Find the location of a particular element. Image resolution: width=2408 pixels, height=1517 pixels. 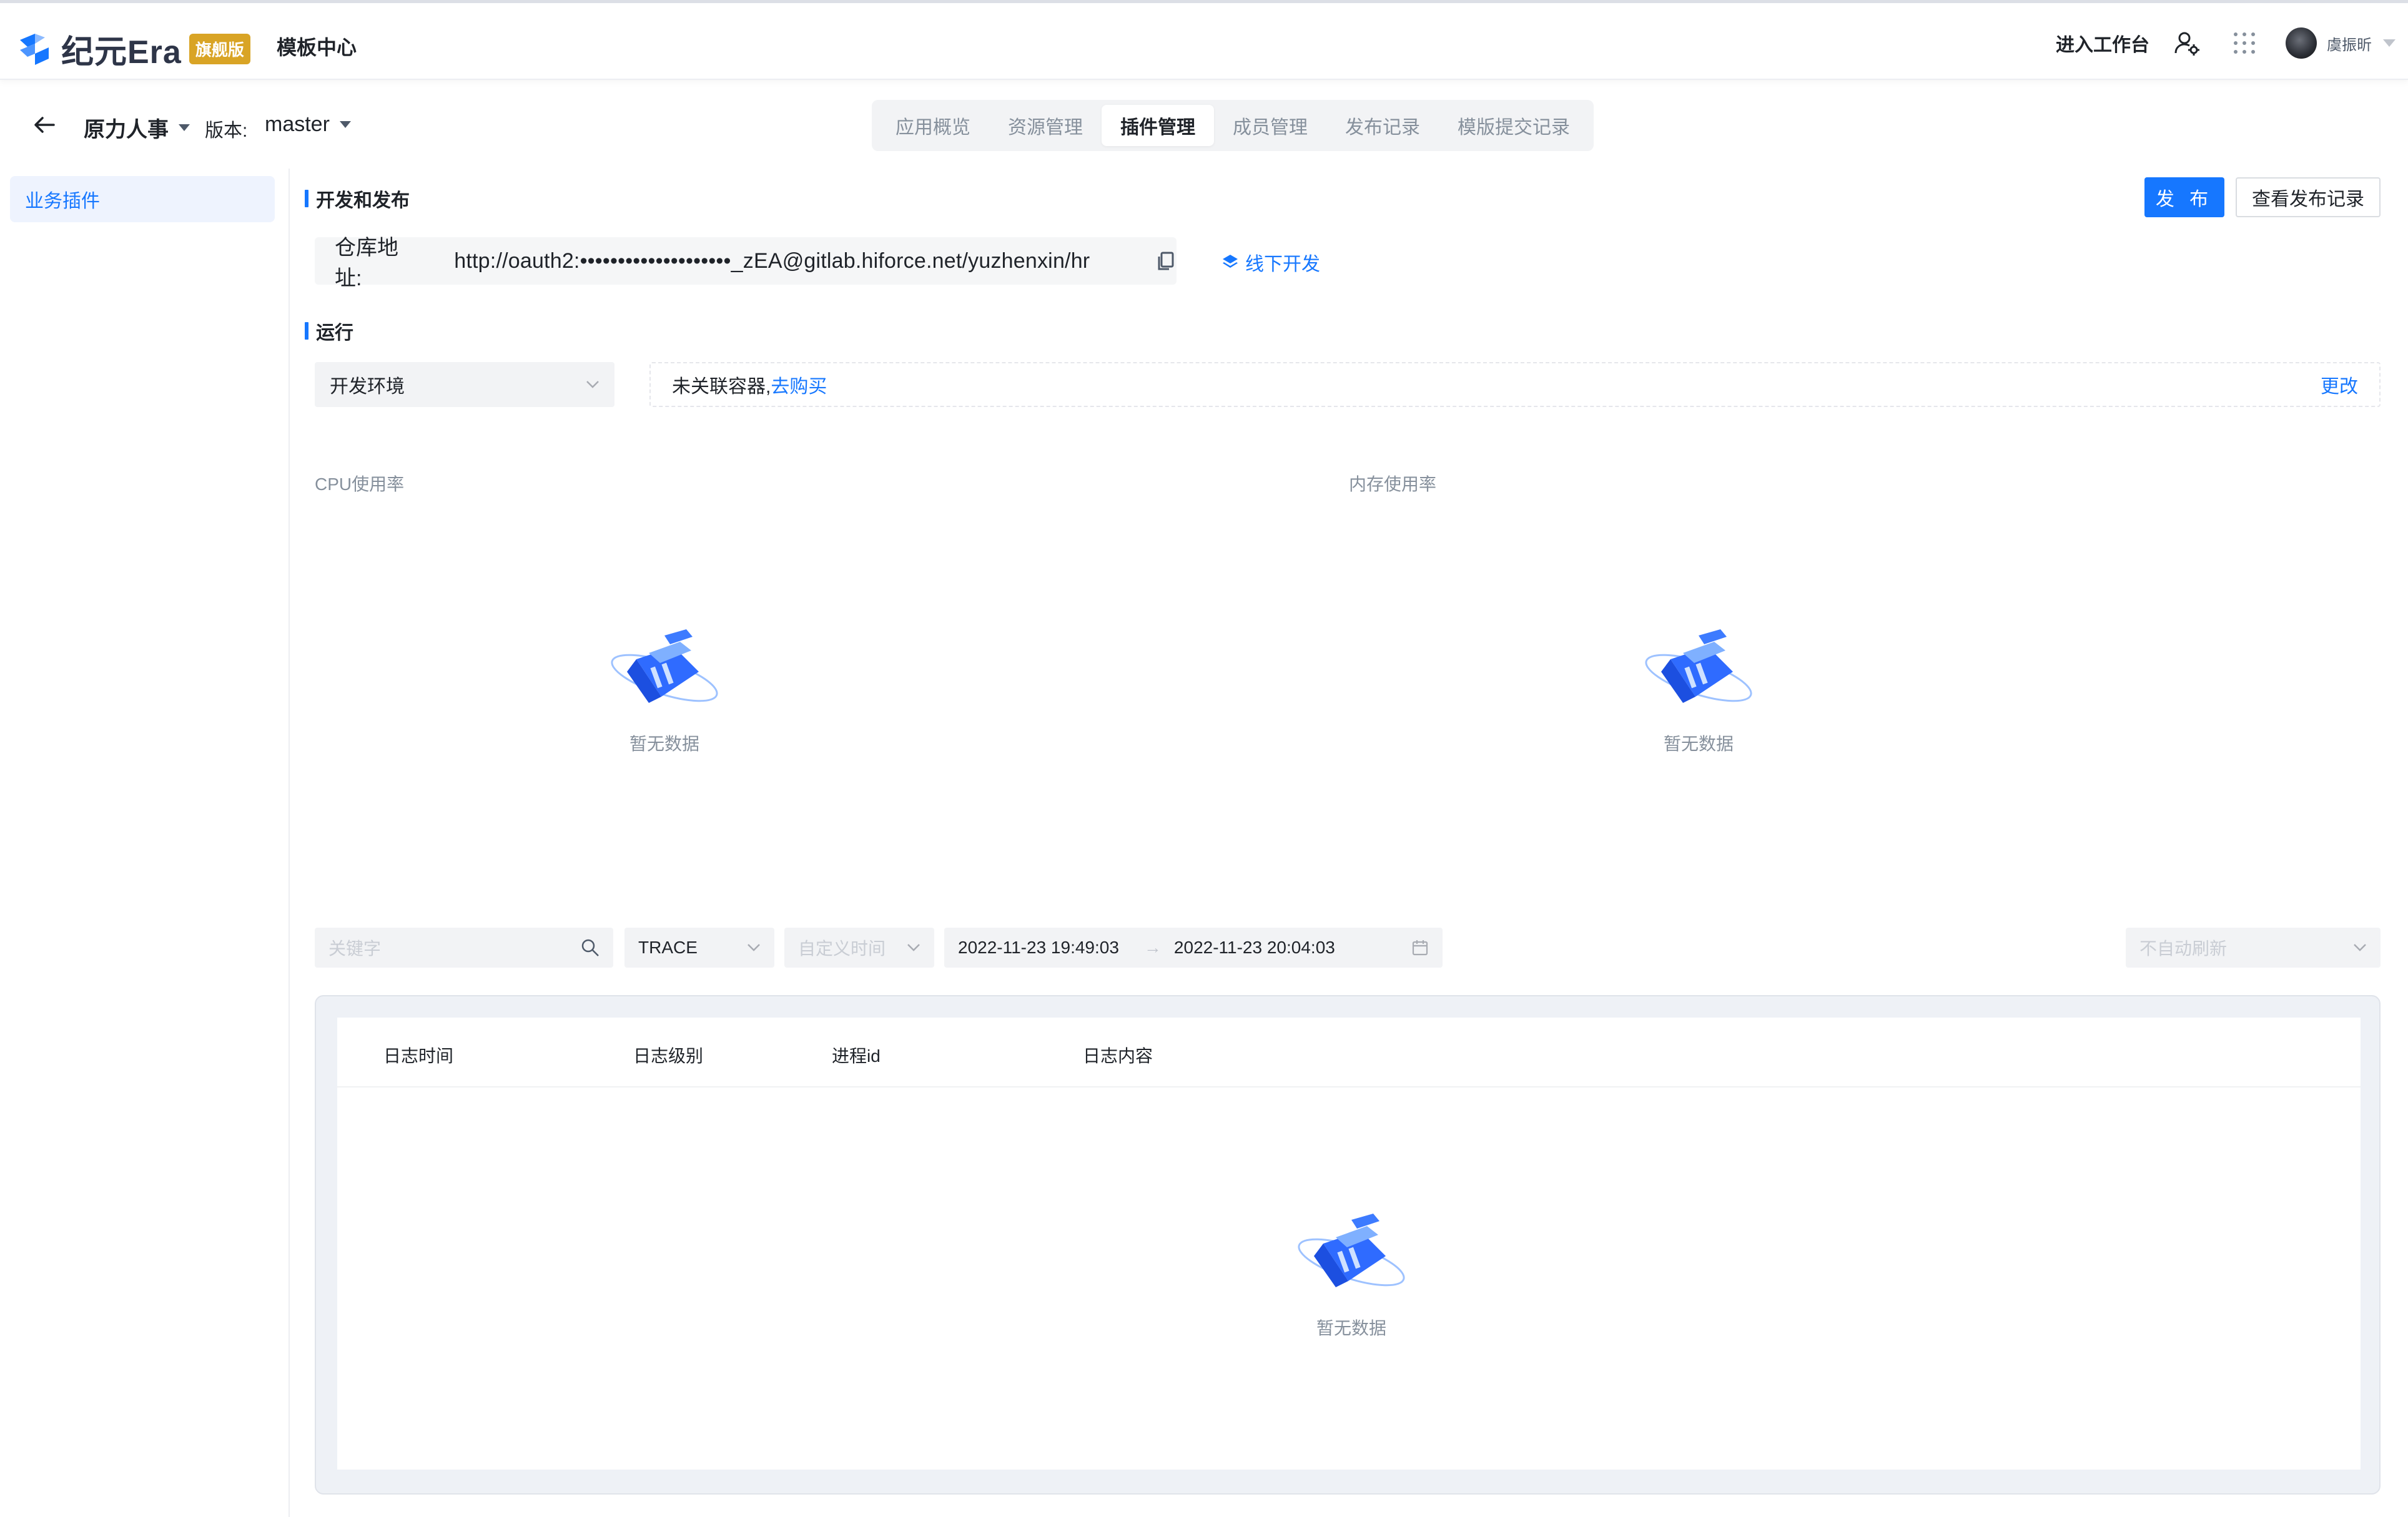

user-settings-icon is located at coordinates (2187, 43).